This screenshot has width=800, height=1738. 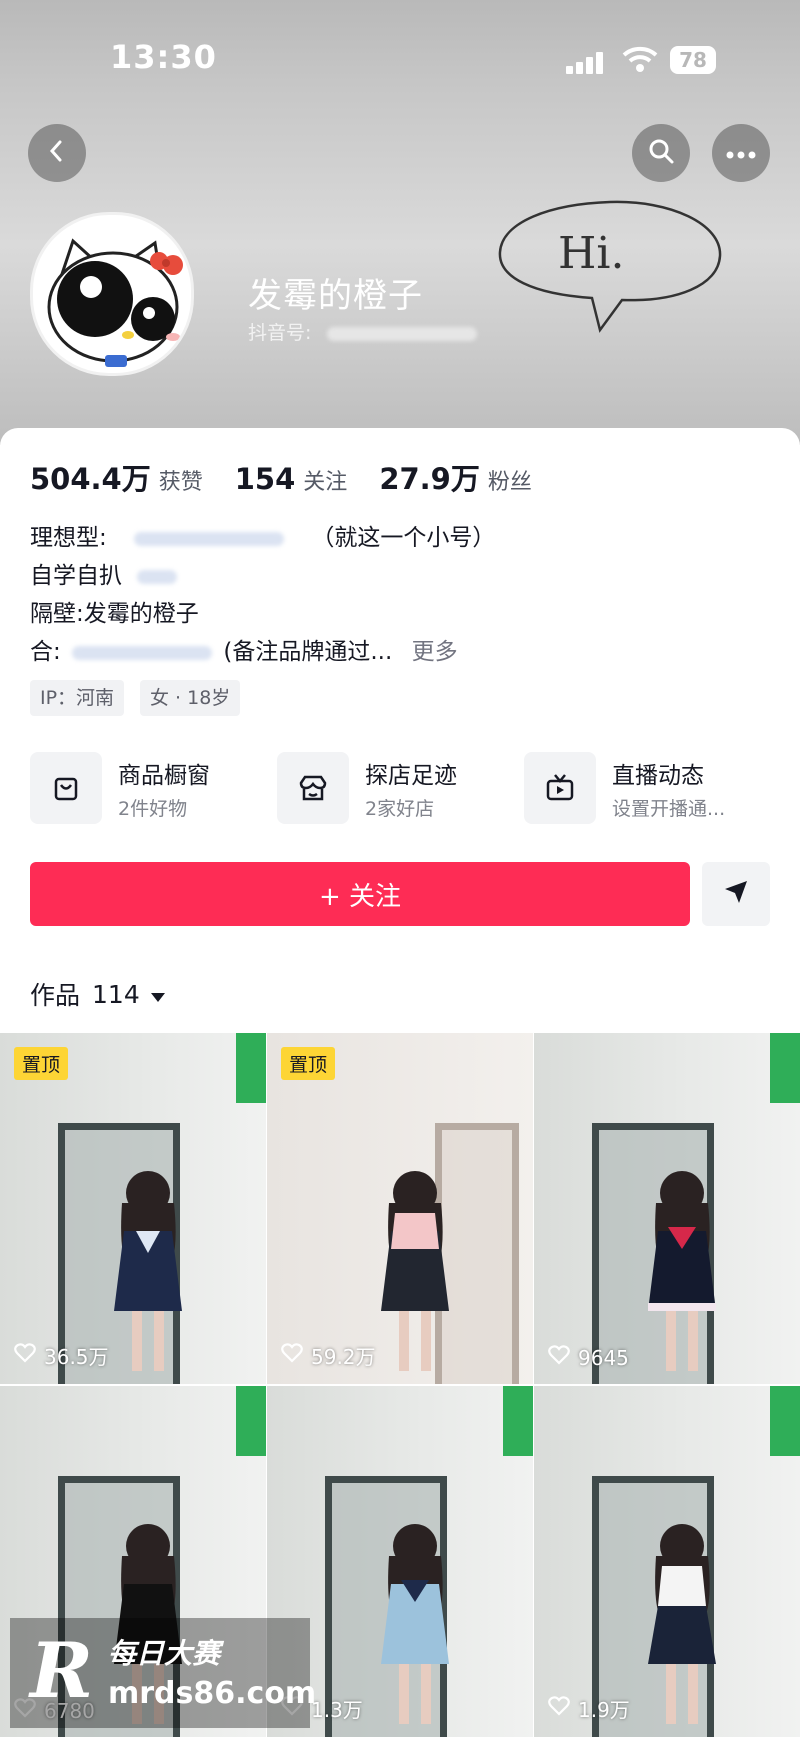 What do you see at coordinates (66, 788) in the screenshot?
I see `shopping-bag-icon` at bounding box center [66, 788].